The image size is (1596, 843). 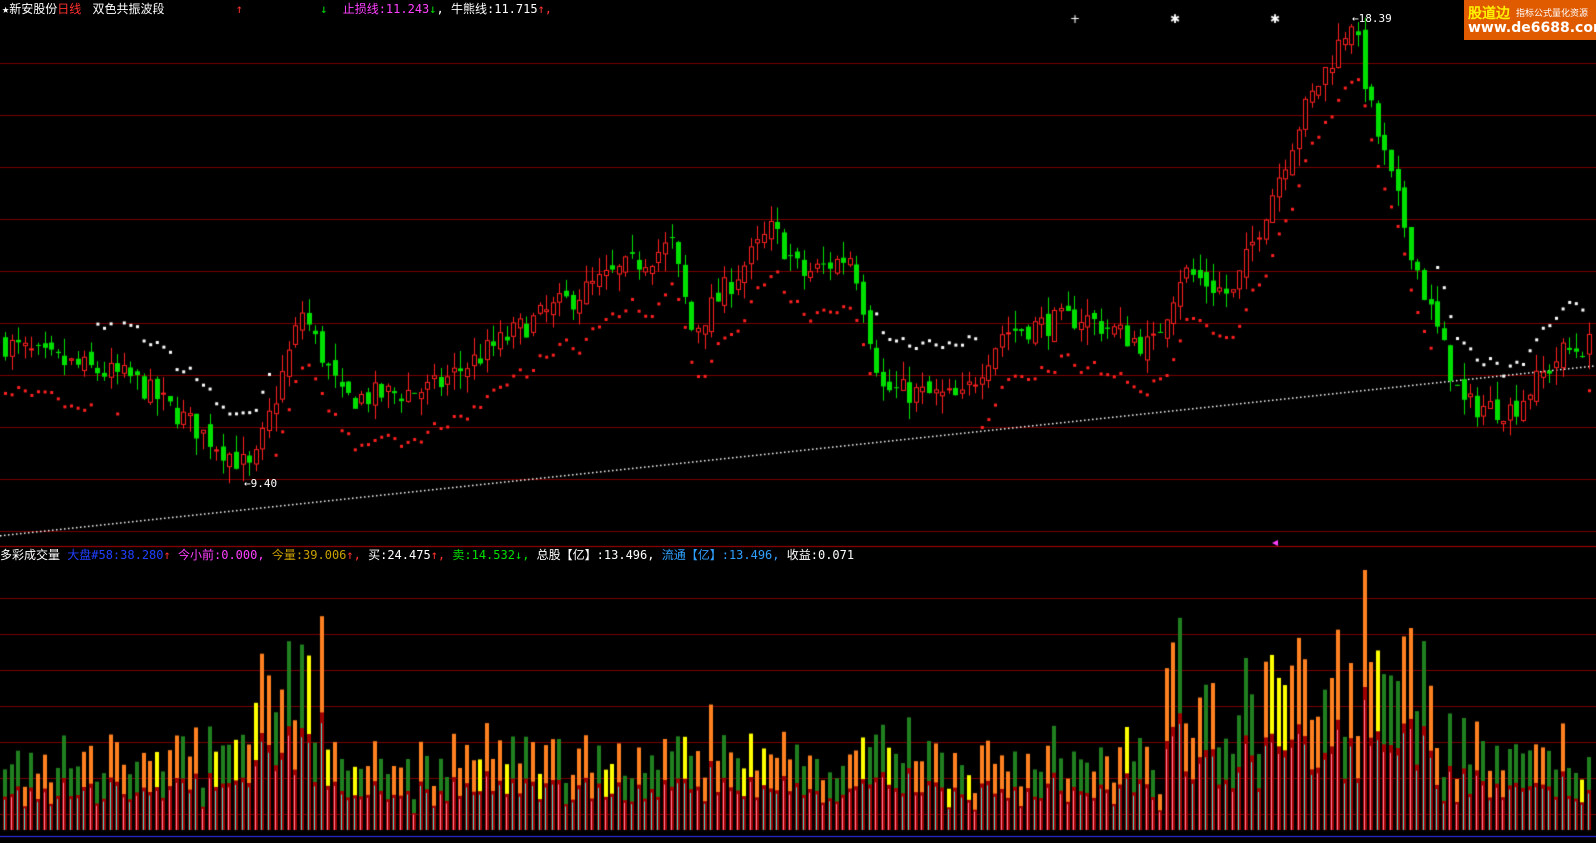 I want to click on low-price-label: ←9.40, so click(x=261, y=483).